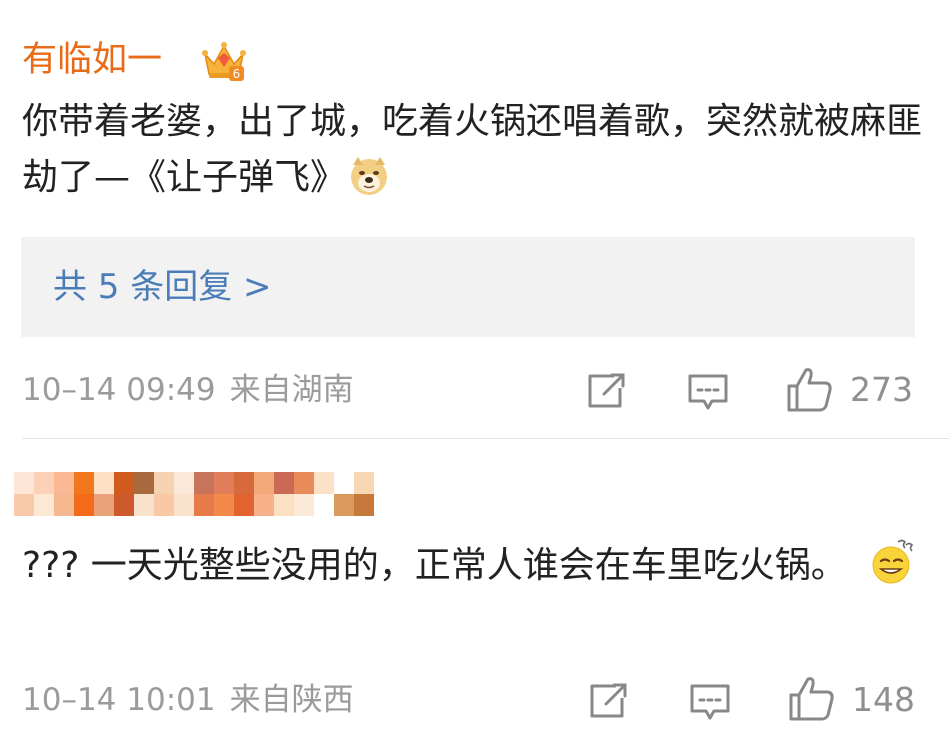  Describe the element at coordinates (237, 74) in the screenshot. I see `svg-text: 6` at that location.